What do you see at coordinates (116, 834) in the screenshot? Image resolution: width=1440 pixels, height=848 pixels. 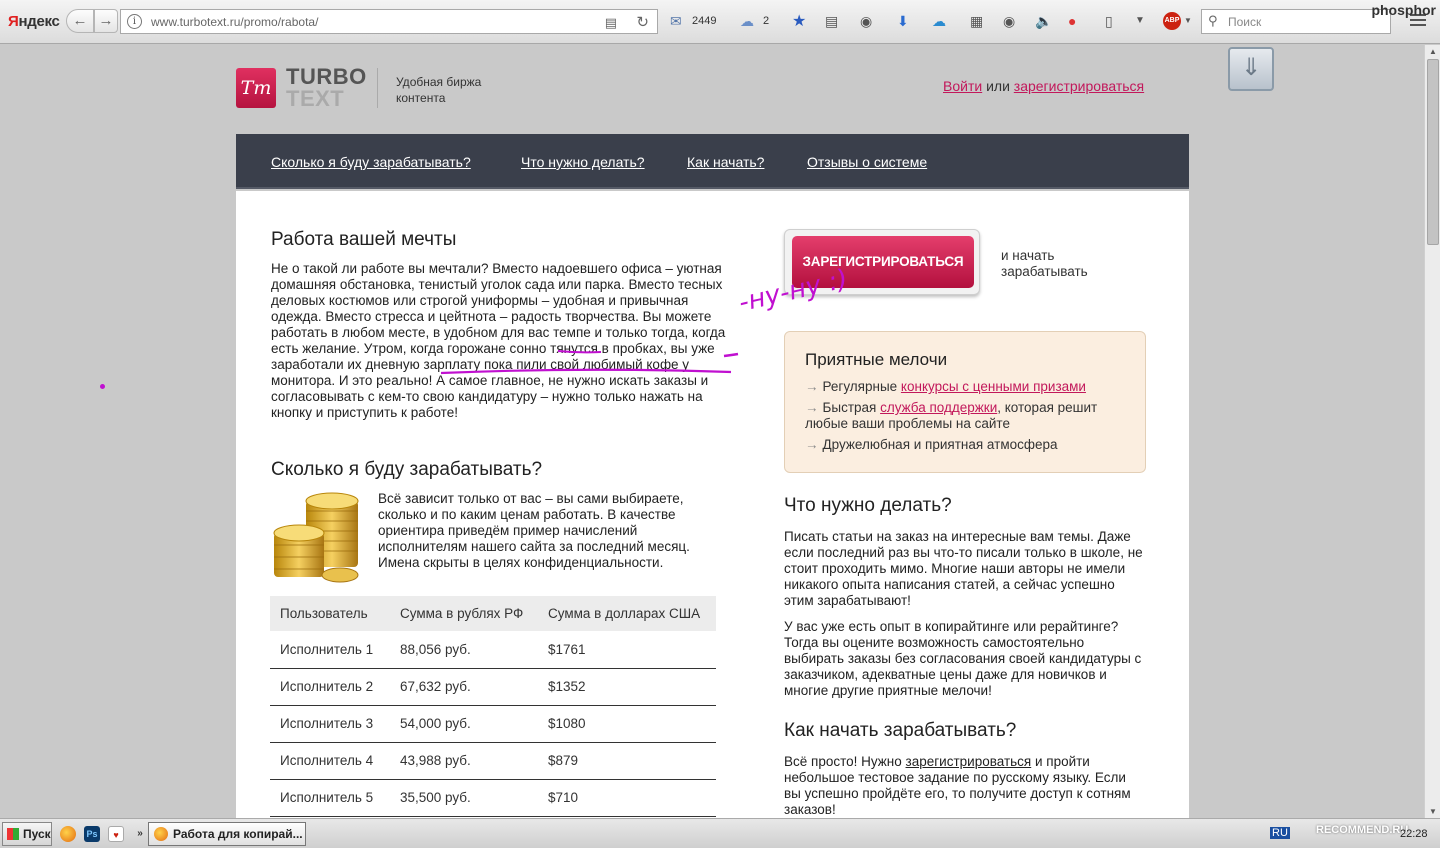 I see `app-icon: ♥` at bounding box center [116, 834].